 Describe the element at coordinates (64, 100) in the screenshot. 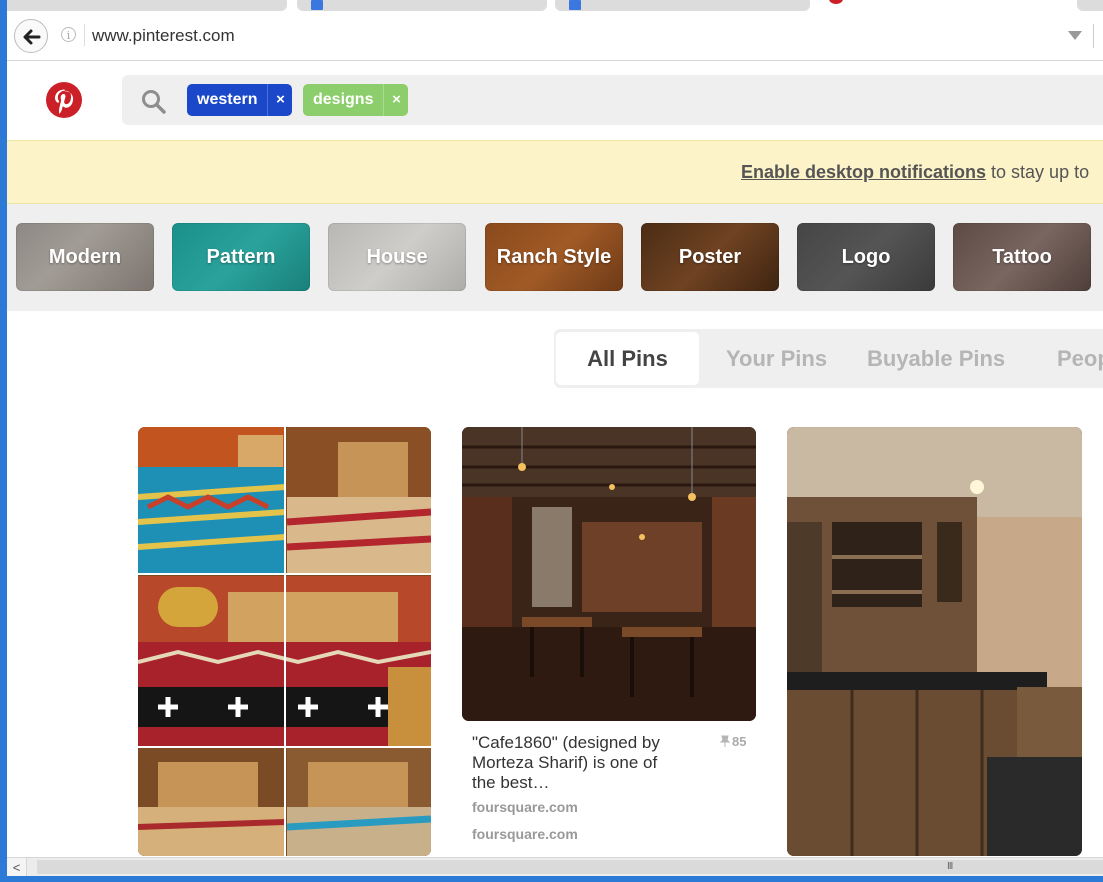

I see `pinterest-logo-icon` at that location.